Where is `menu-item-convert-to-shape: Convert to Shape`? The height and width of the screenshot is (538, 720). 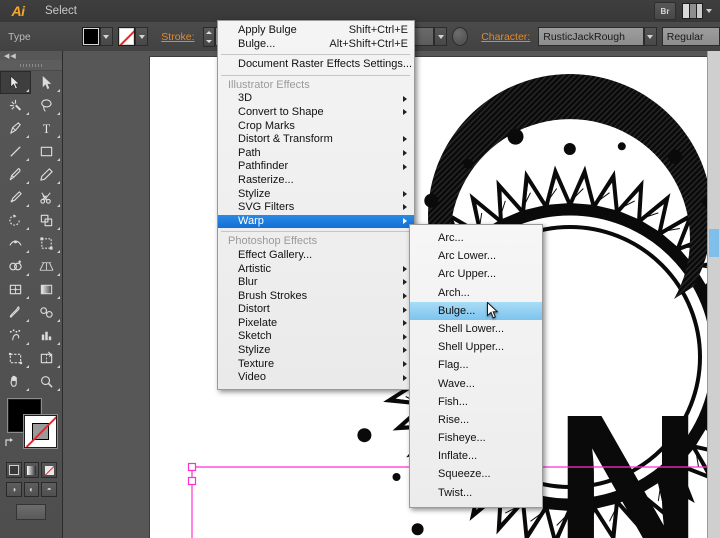
menu-item-convert-to-shape: Convert to Shape is located at coordinates (316, 113).